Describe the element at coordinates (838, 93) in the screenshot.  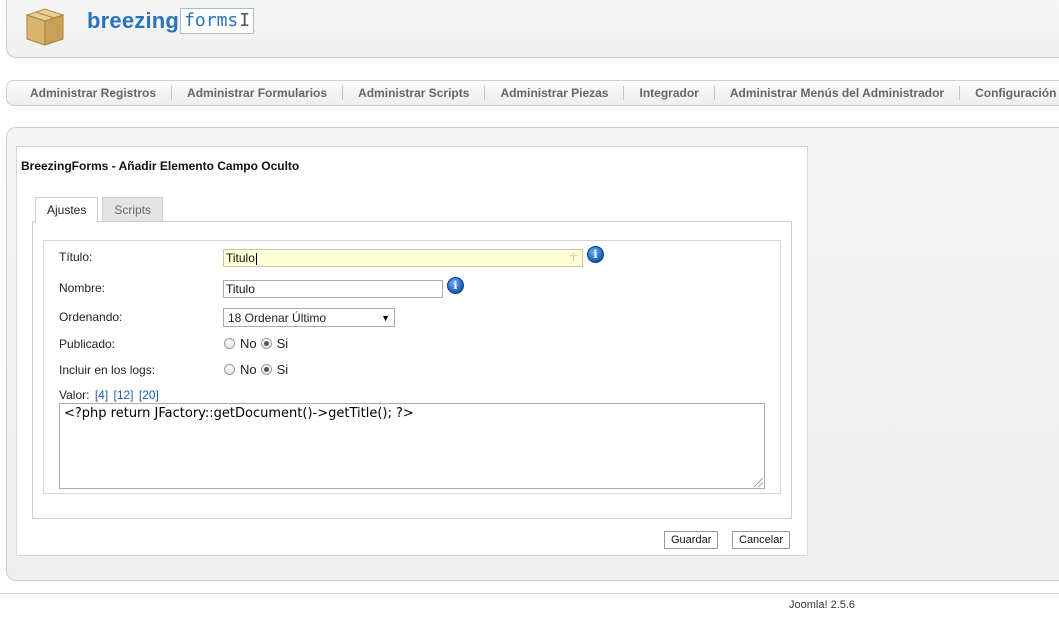
I see `menu-administrar-menus: Administrar Menús del Administrador` at that location.